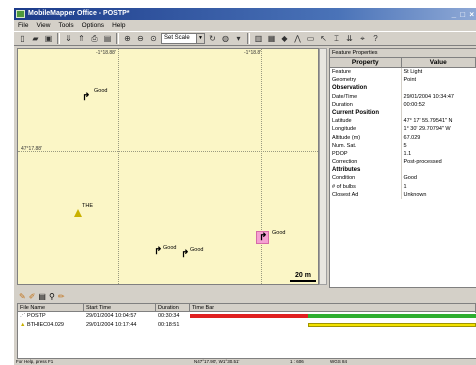 The width and height of the screenshot is (476, 365). I want to click on col-header-start-time: Start Time, so click(120, 307).